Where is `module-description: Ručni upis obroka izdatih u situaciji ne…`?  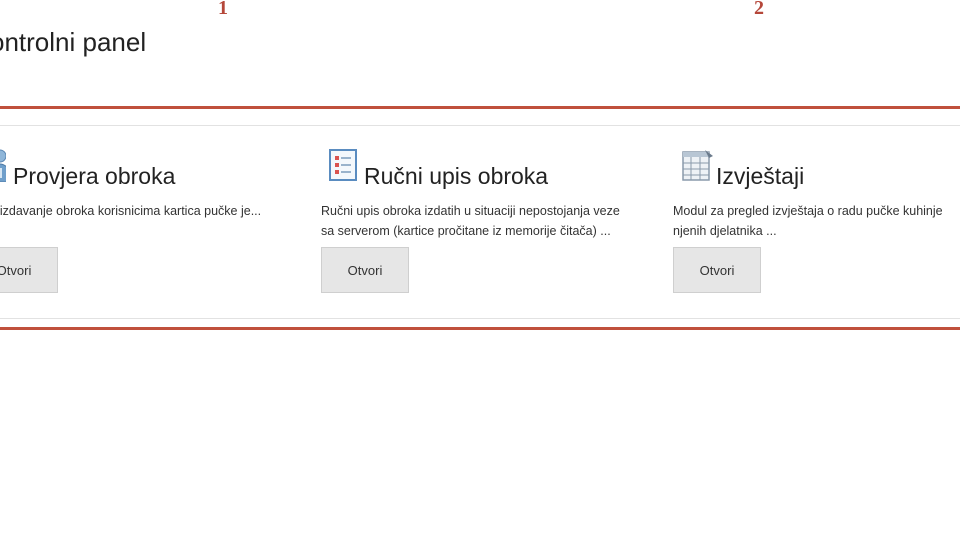
module-description: Ručni upis obroka izdatih u situaciji ne… is located at coordinates (470, 221).